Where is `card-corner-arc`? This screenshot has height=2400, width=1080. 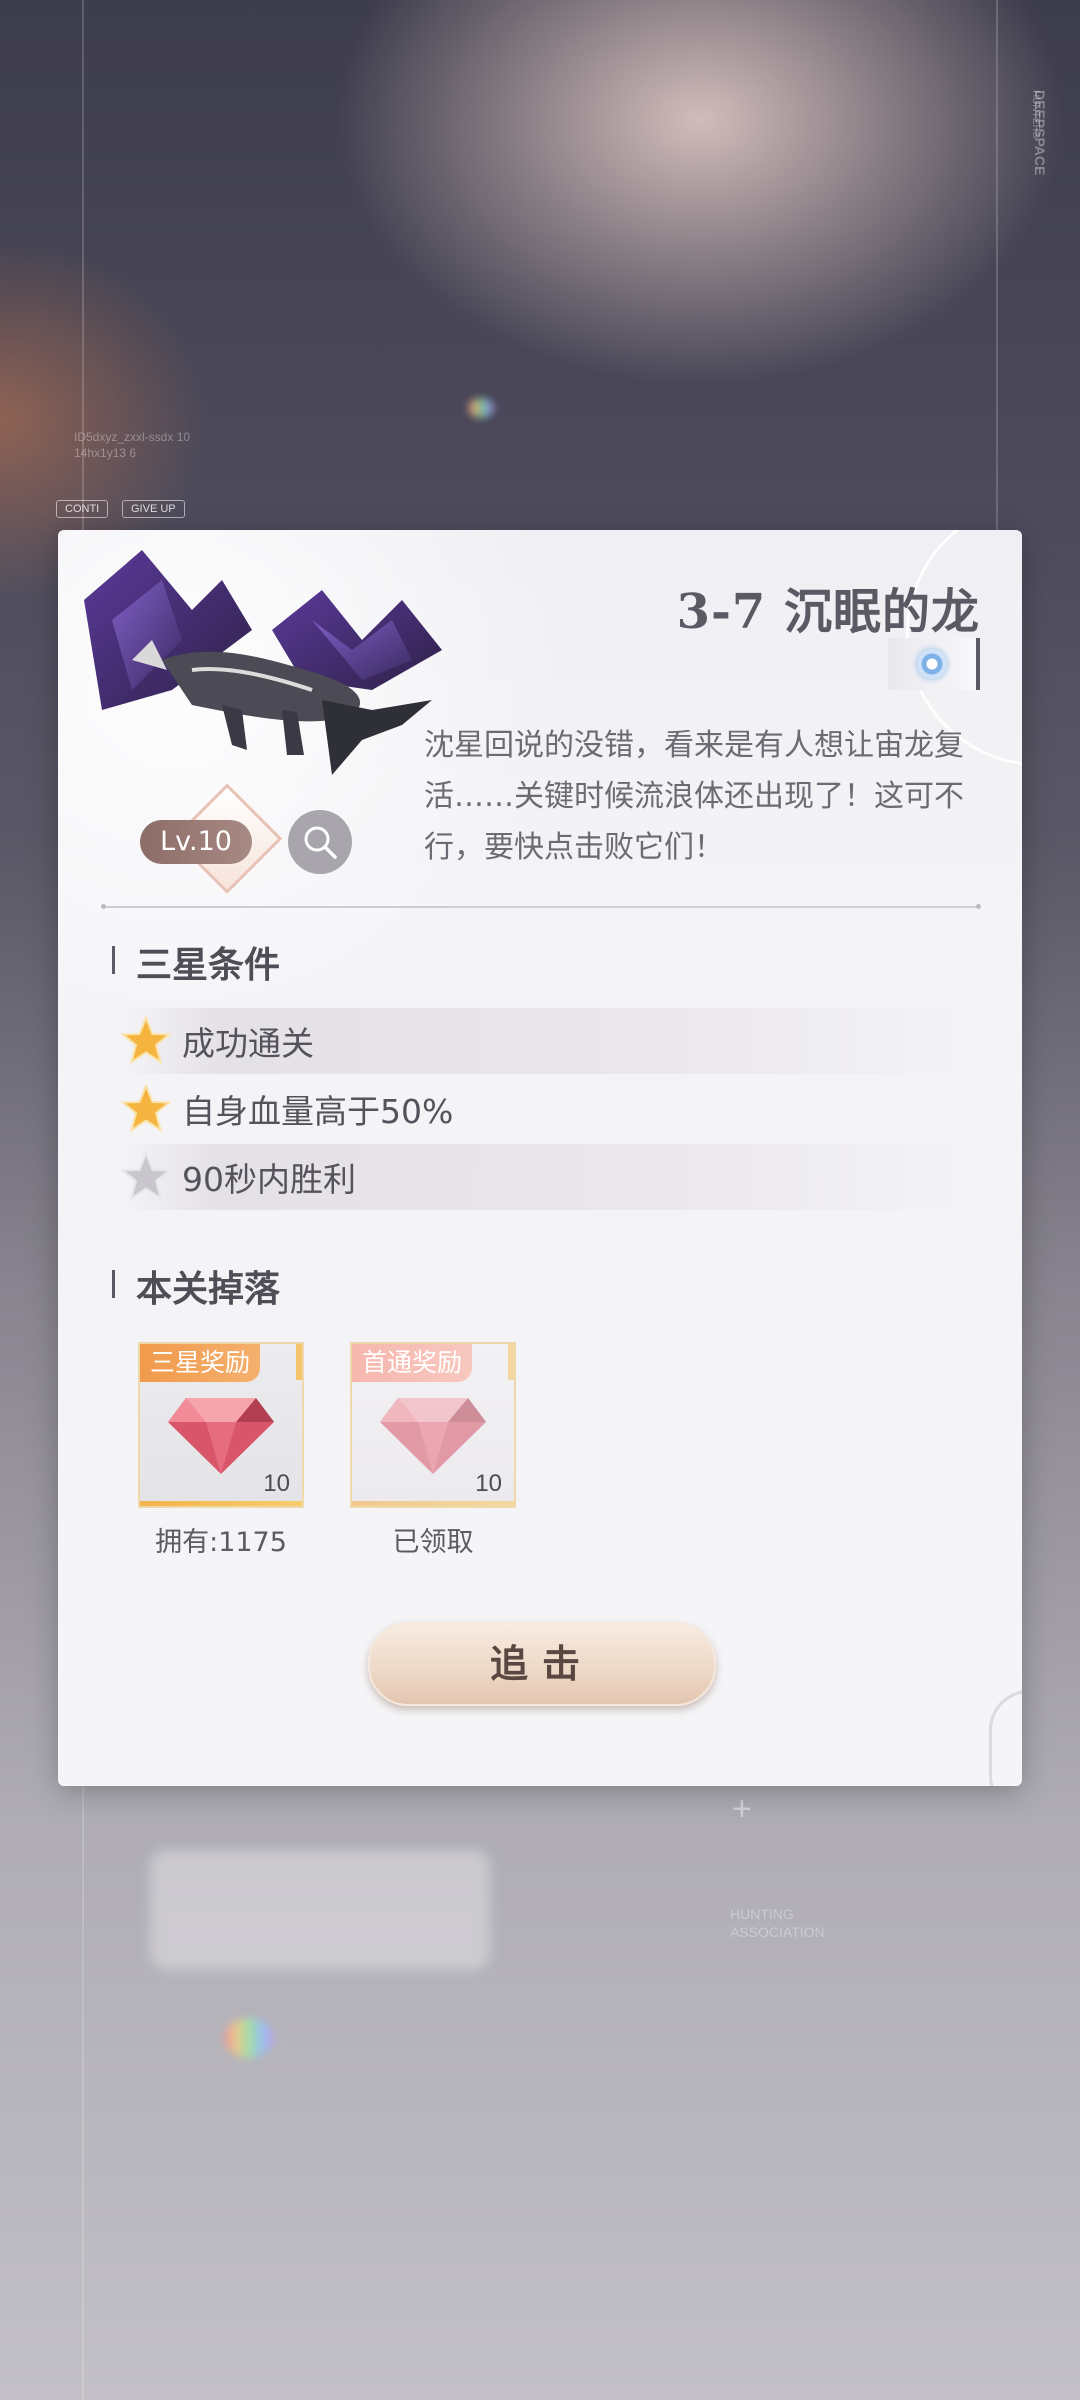
card-corner-arc is located at coordinates (1005, 1738).